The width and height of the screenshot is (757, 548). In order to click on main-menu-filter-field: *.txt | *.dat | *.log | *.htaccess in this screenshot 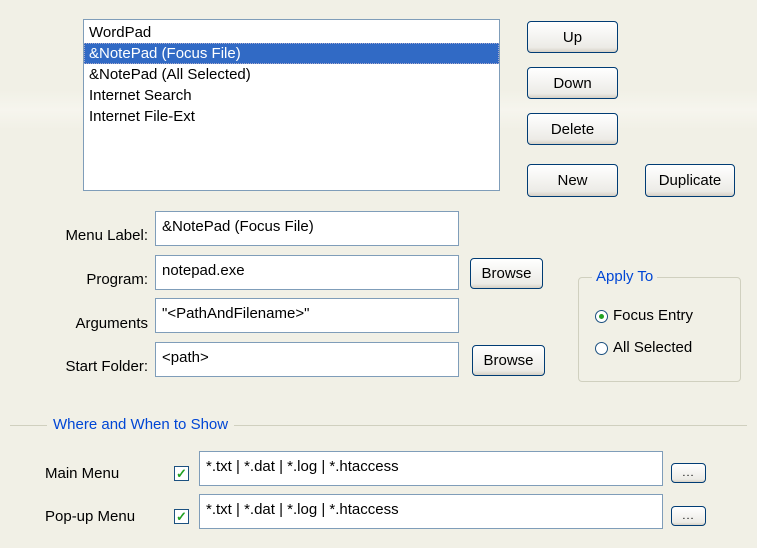, I will do `click(431, 468)`.